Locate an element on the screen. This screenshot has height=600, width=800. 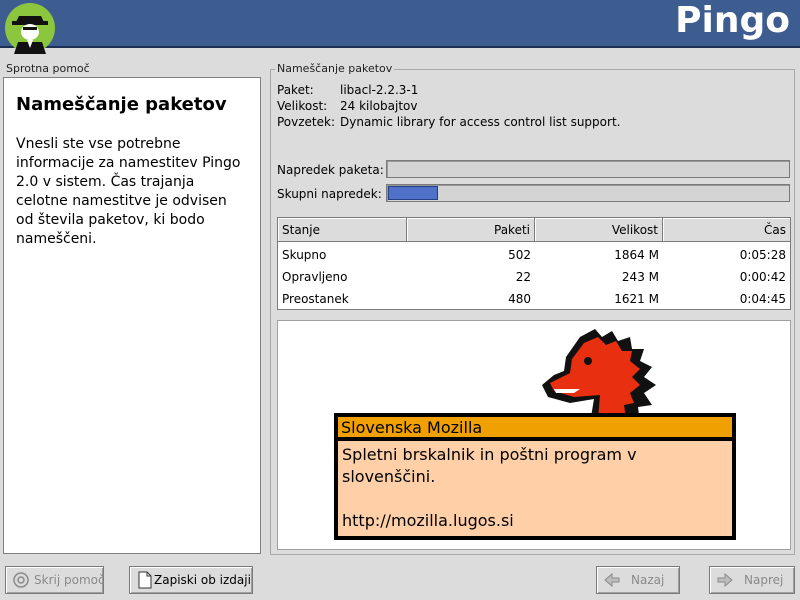
install-frame-title: Nameščanje paketov is located at coordinates (335, 68).